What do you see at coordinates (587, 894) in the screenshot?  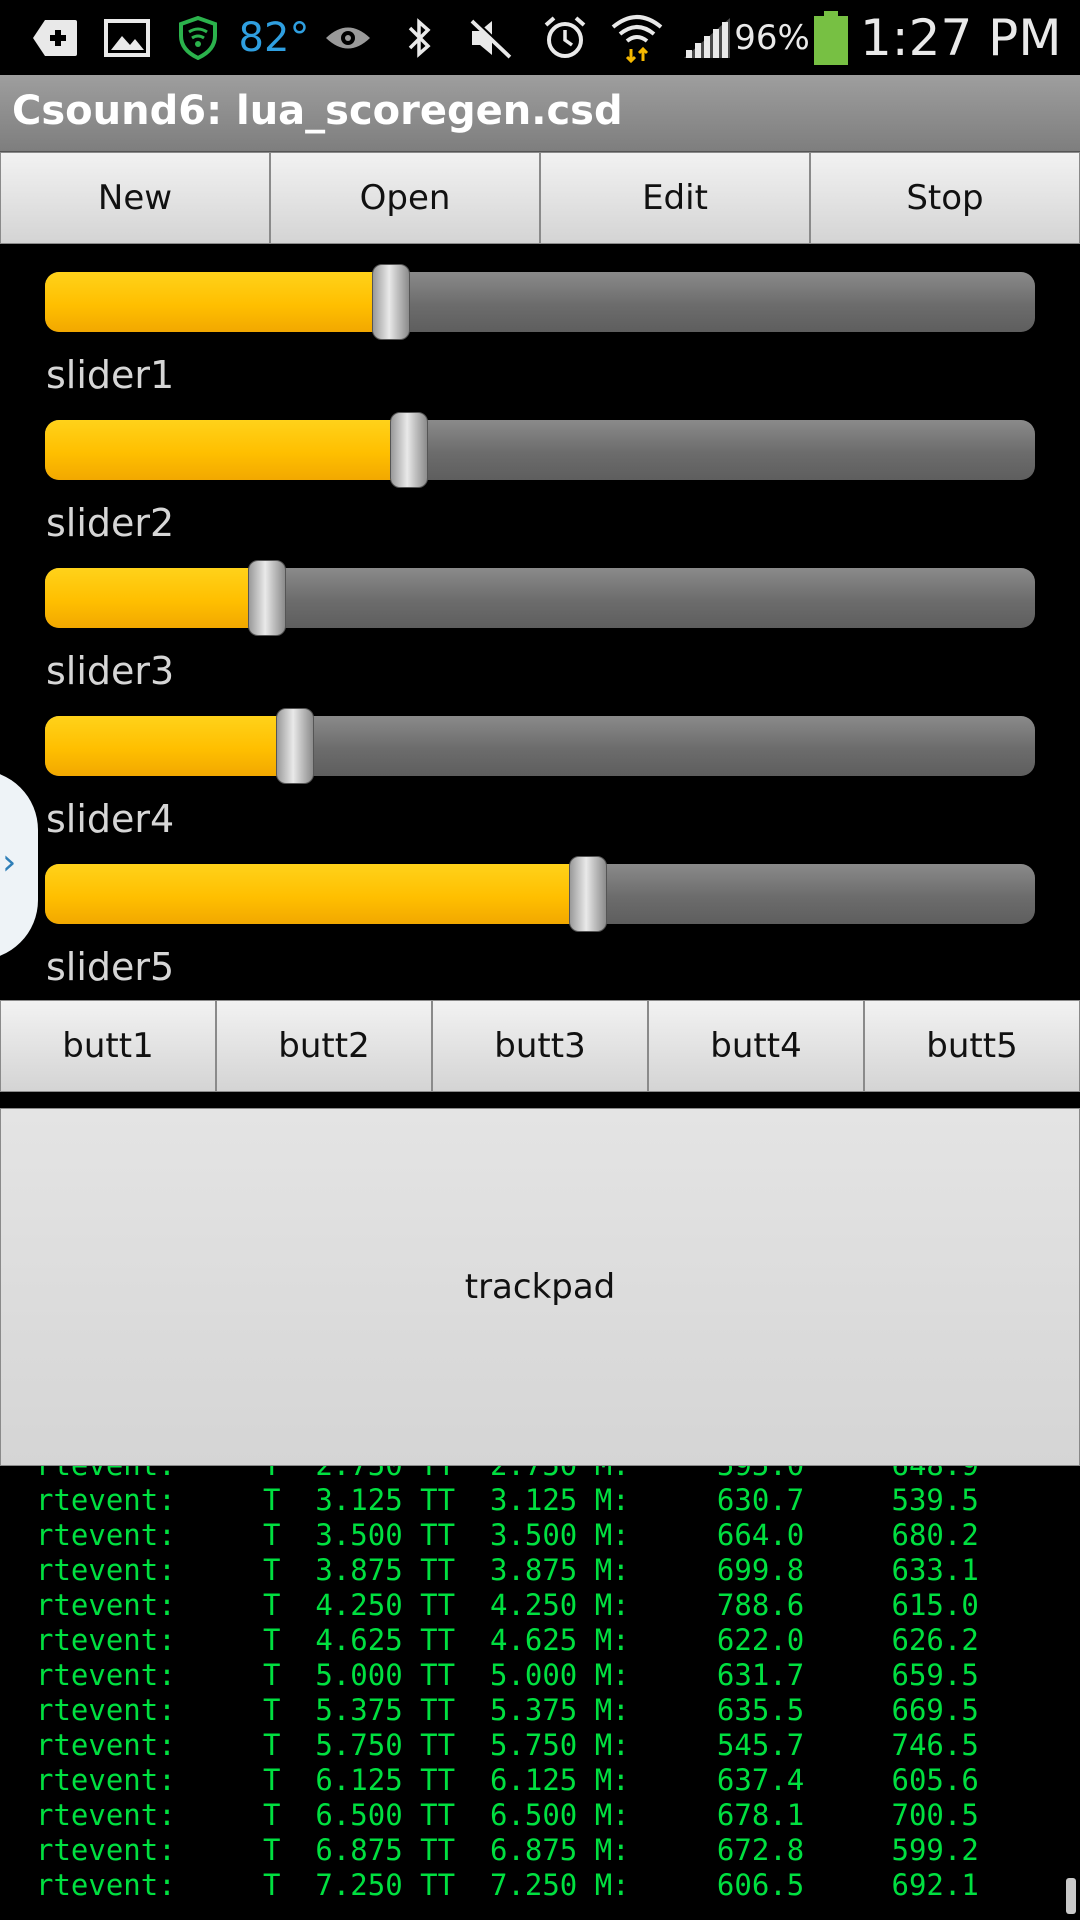 I see `slider5-thumb` at bounding box center [587, 894].